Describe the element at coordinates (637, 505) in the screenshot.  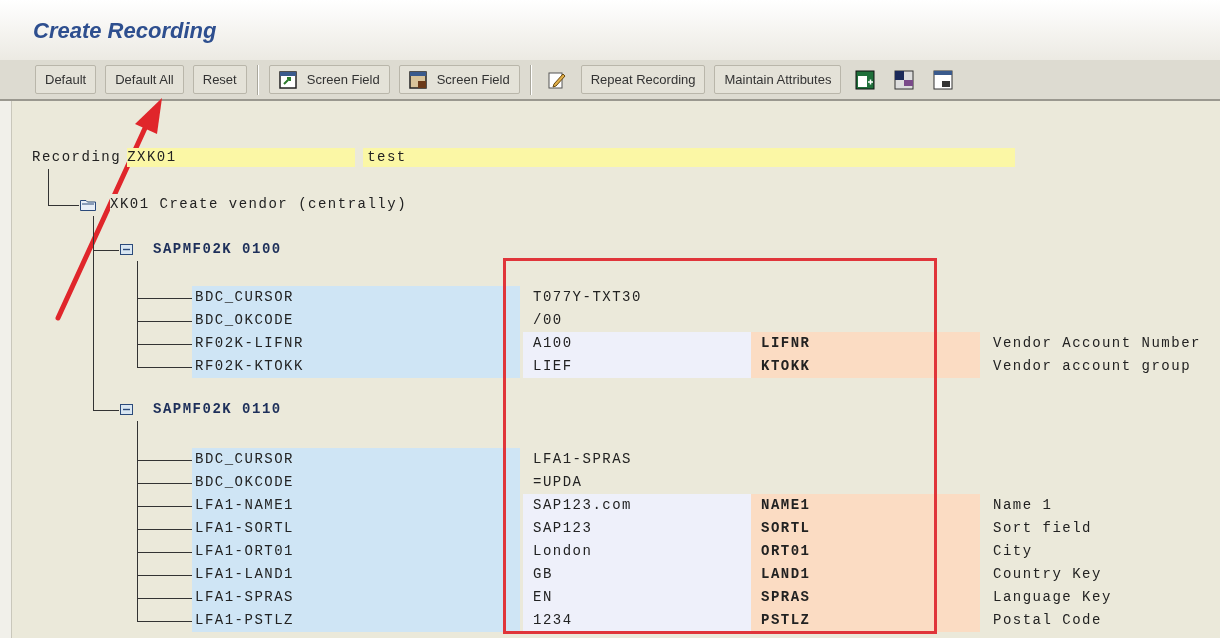
I see `value-field: SAP123.com` at that location.